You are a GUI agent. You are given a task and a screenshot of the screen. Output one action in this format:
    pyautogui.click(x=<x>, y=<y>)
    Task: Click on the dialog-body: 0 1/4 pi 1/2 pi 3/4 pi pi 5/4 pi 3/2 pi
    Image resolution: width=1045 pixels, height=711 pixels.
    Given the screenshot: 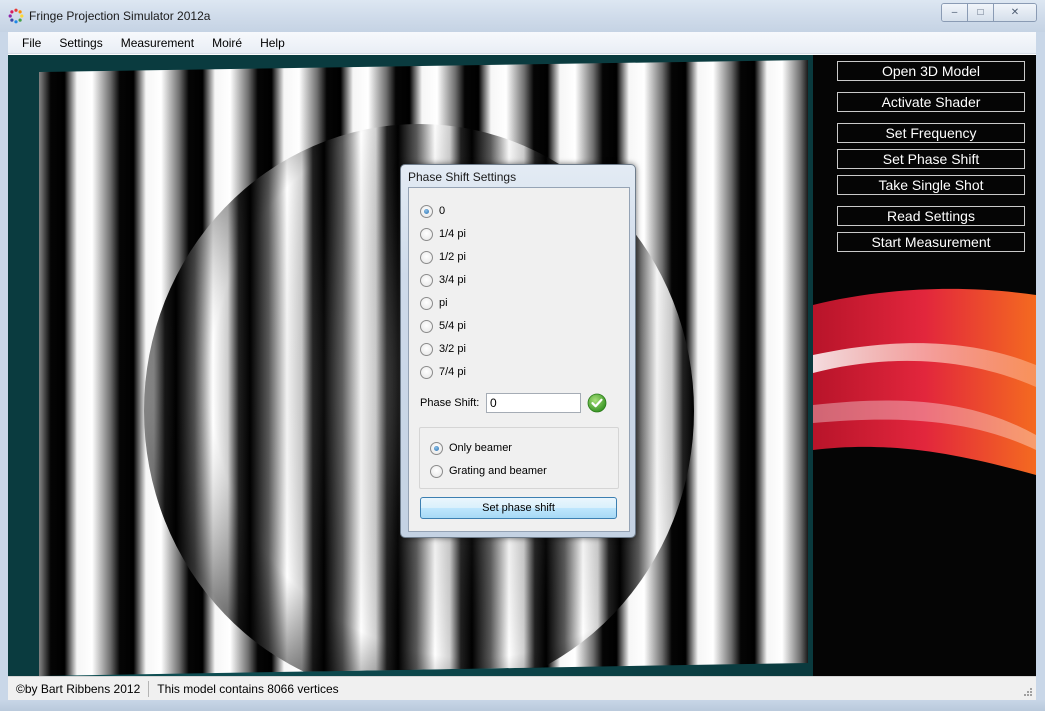 What is the action you would take?
    pyautogui.click(x=519, y=359)
    